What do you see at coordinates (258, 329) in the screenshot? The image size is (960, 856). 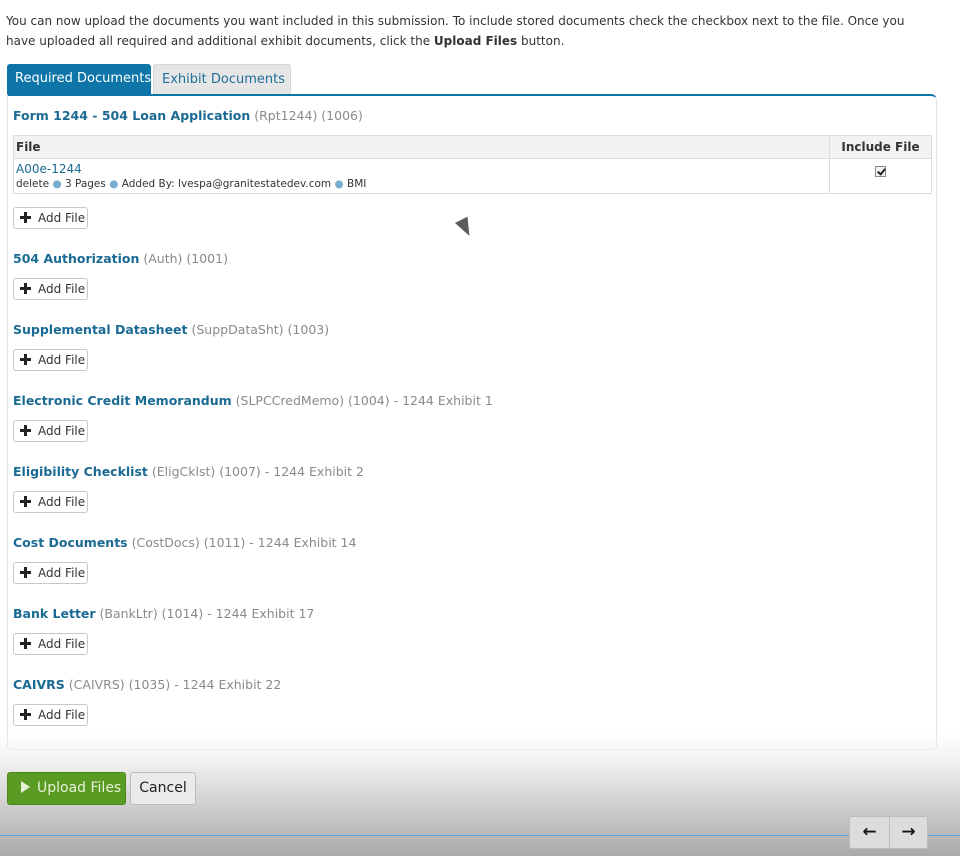 I see `section-meta: (SuppDataSht) (1003)` at bounding box center [258, 329].